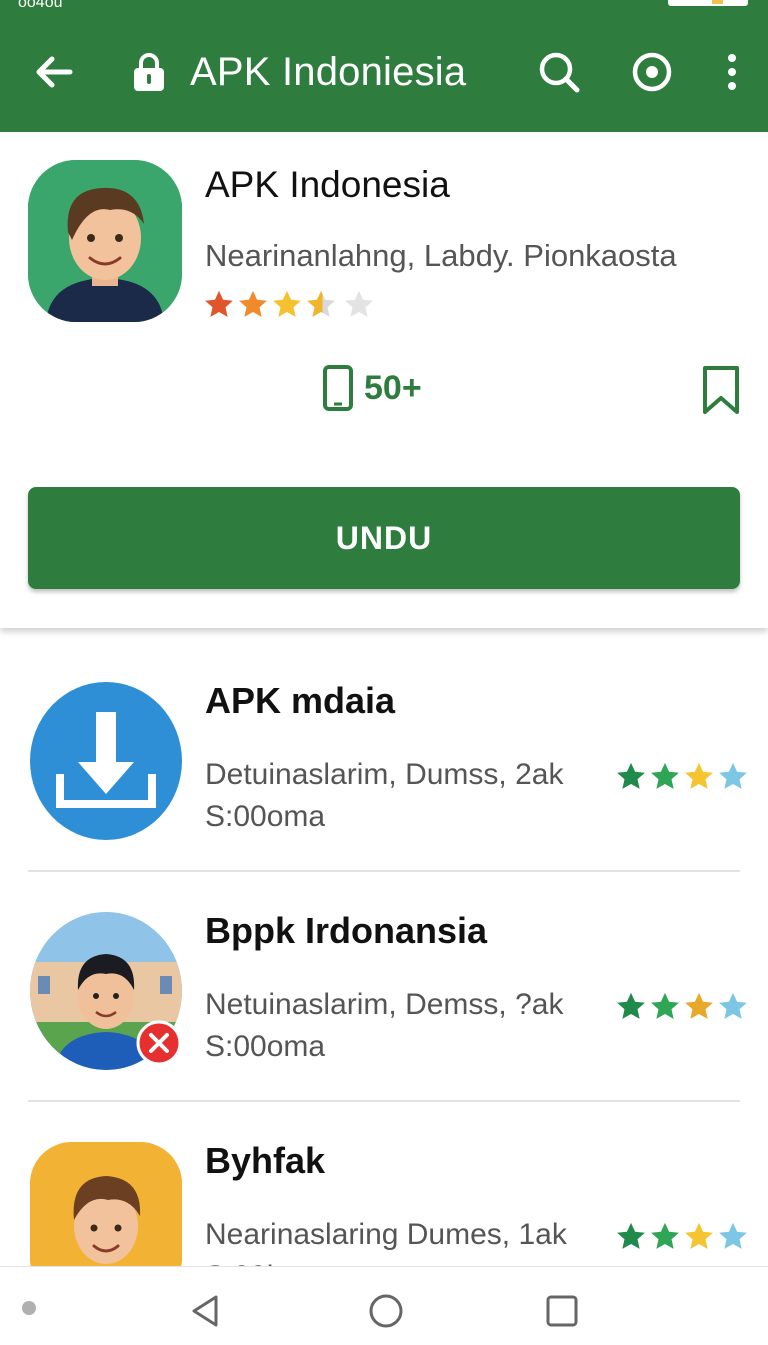 The height and width of the screenshot is (1345, 768). I want to click on star-empty-icon, so click(359, 303).